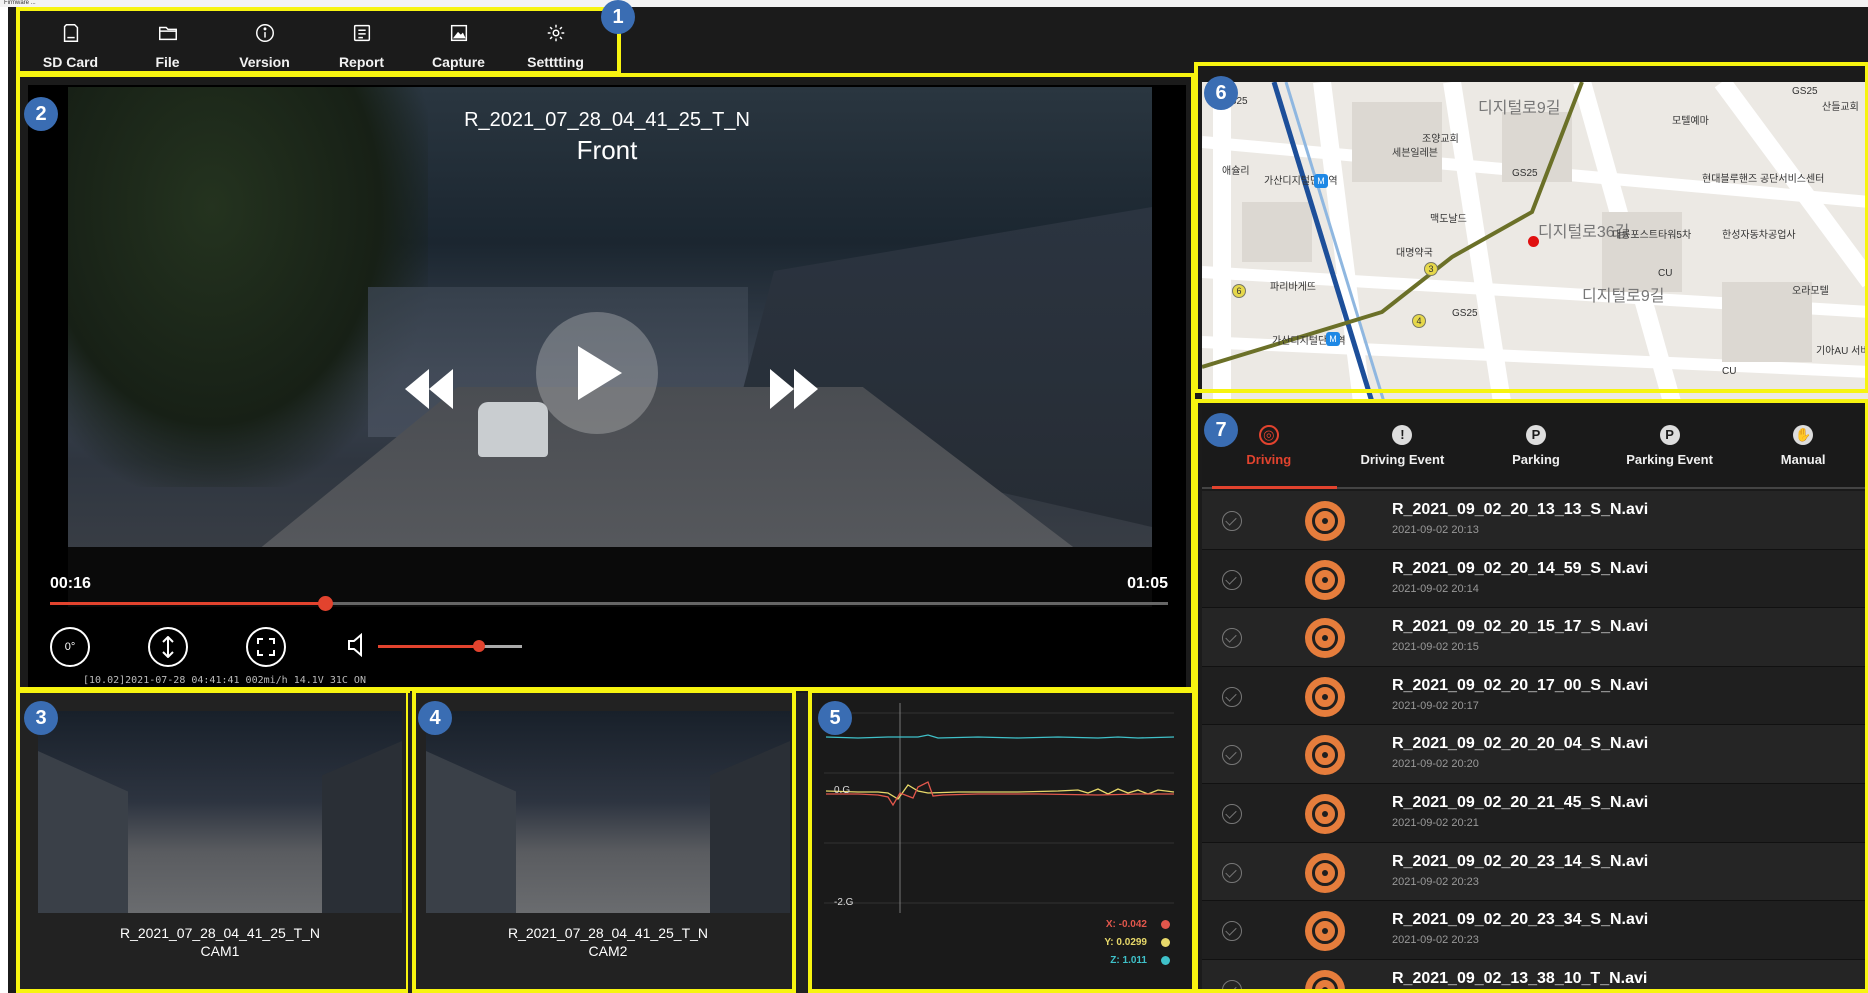 This screenshot has width=1868, height=993. What do you see at coordinates (604, 841) in the screenshot?
I see `highlight-cam2` at bounding box center [604, 841].